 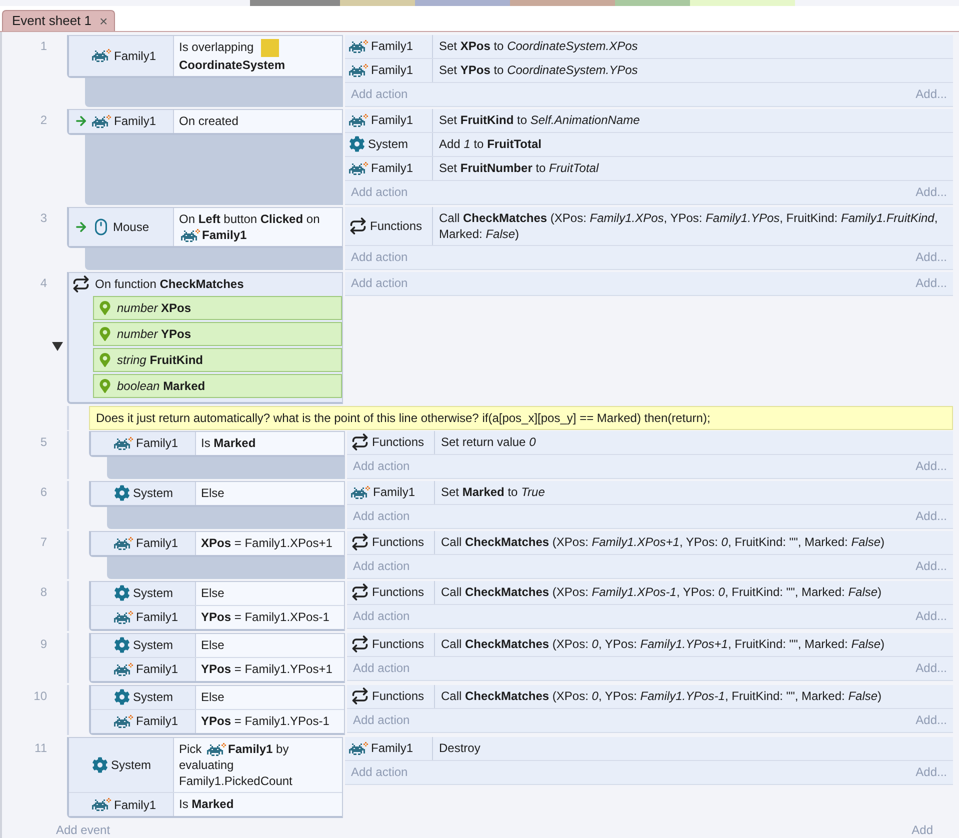 I want to click on action-text: Call CheckMatches (XPos: 0, YPos: Family1.YPos+1, FruitKind: "", Marked: False), so click(x=663, y=644).